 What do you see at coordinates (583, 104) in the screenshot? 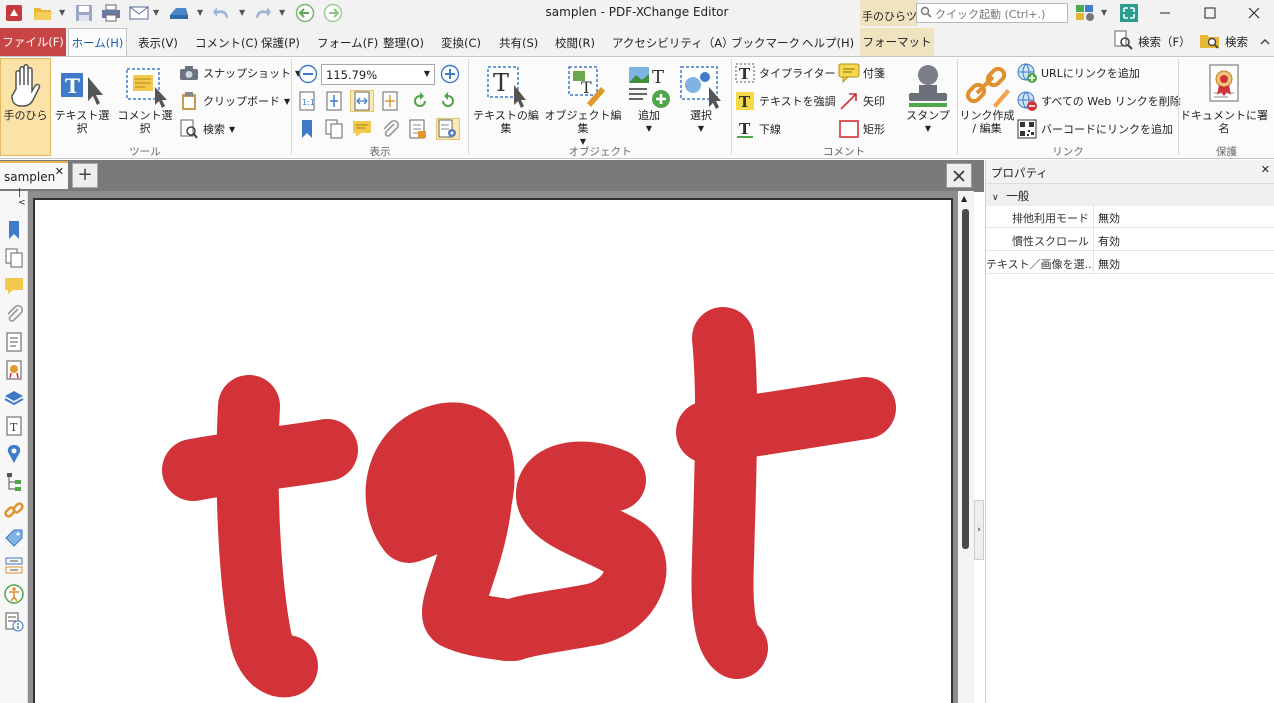
I see `edit-object-button: T オブジェクト編集 ▼` at bounding box center [583, 104].